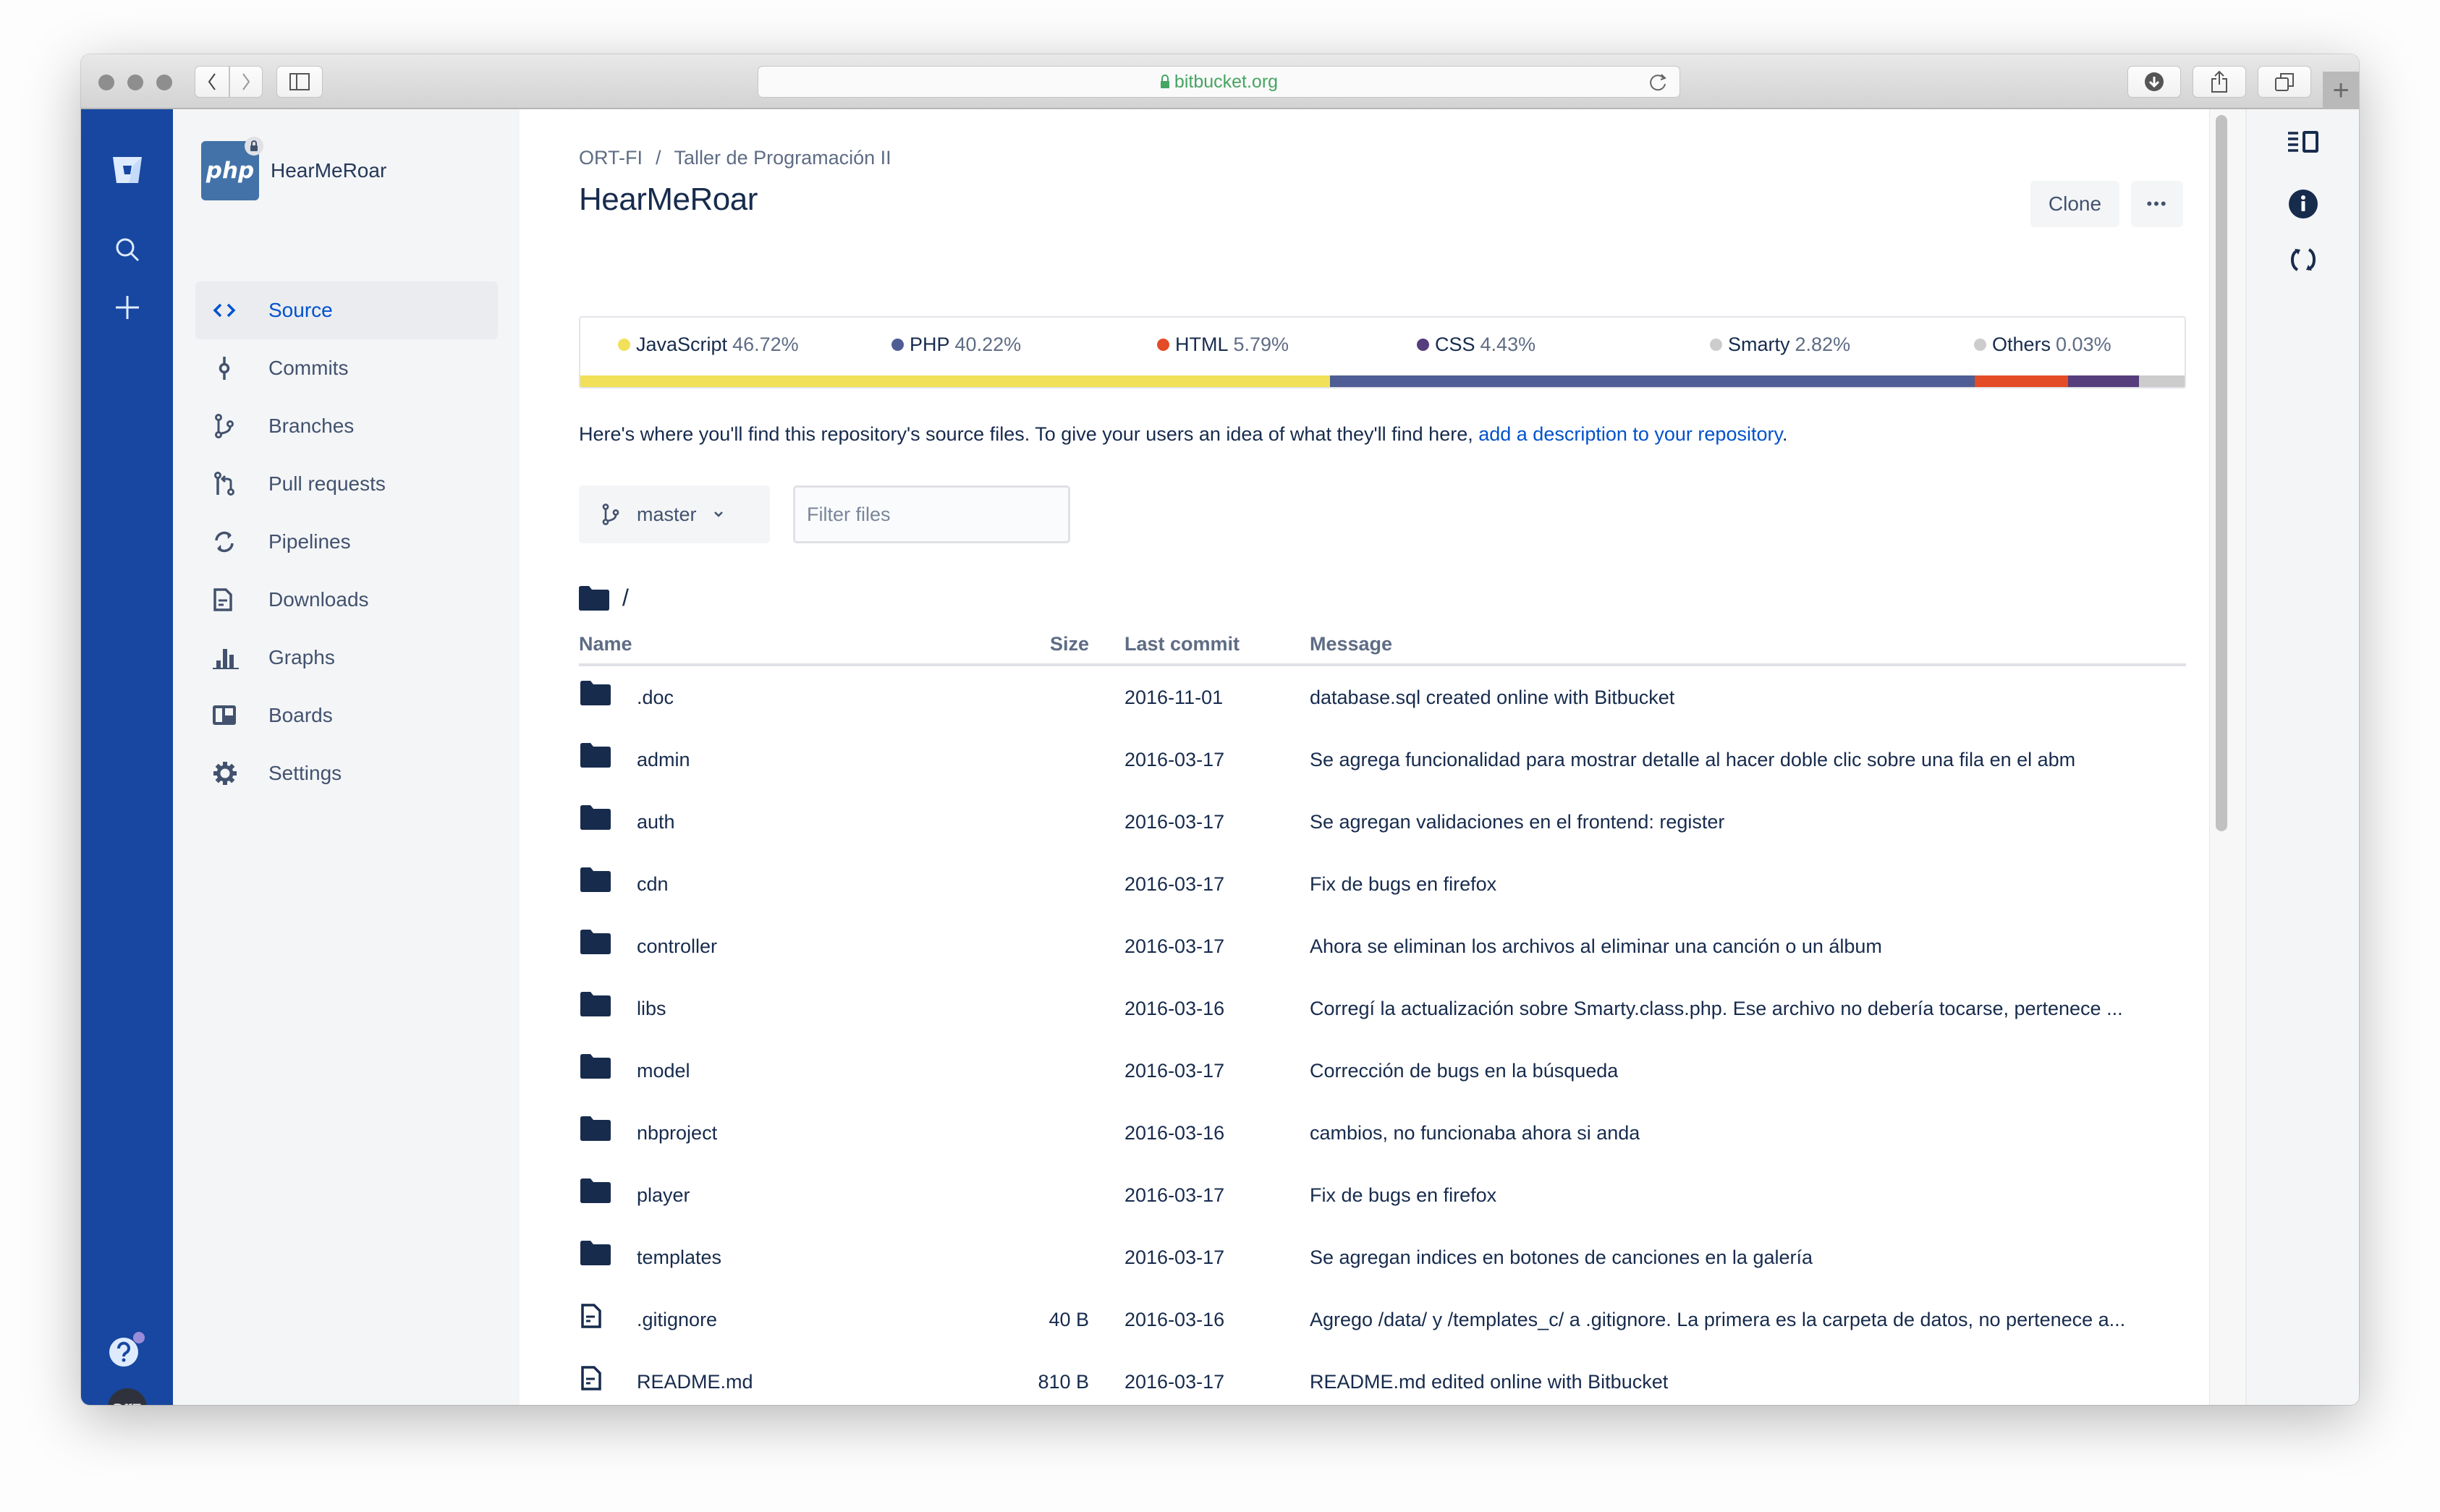  Describe the element at coordinates (346, 368) in the screenshot. I see `sidebar-item-commits: Commits` at that location.